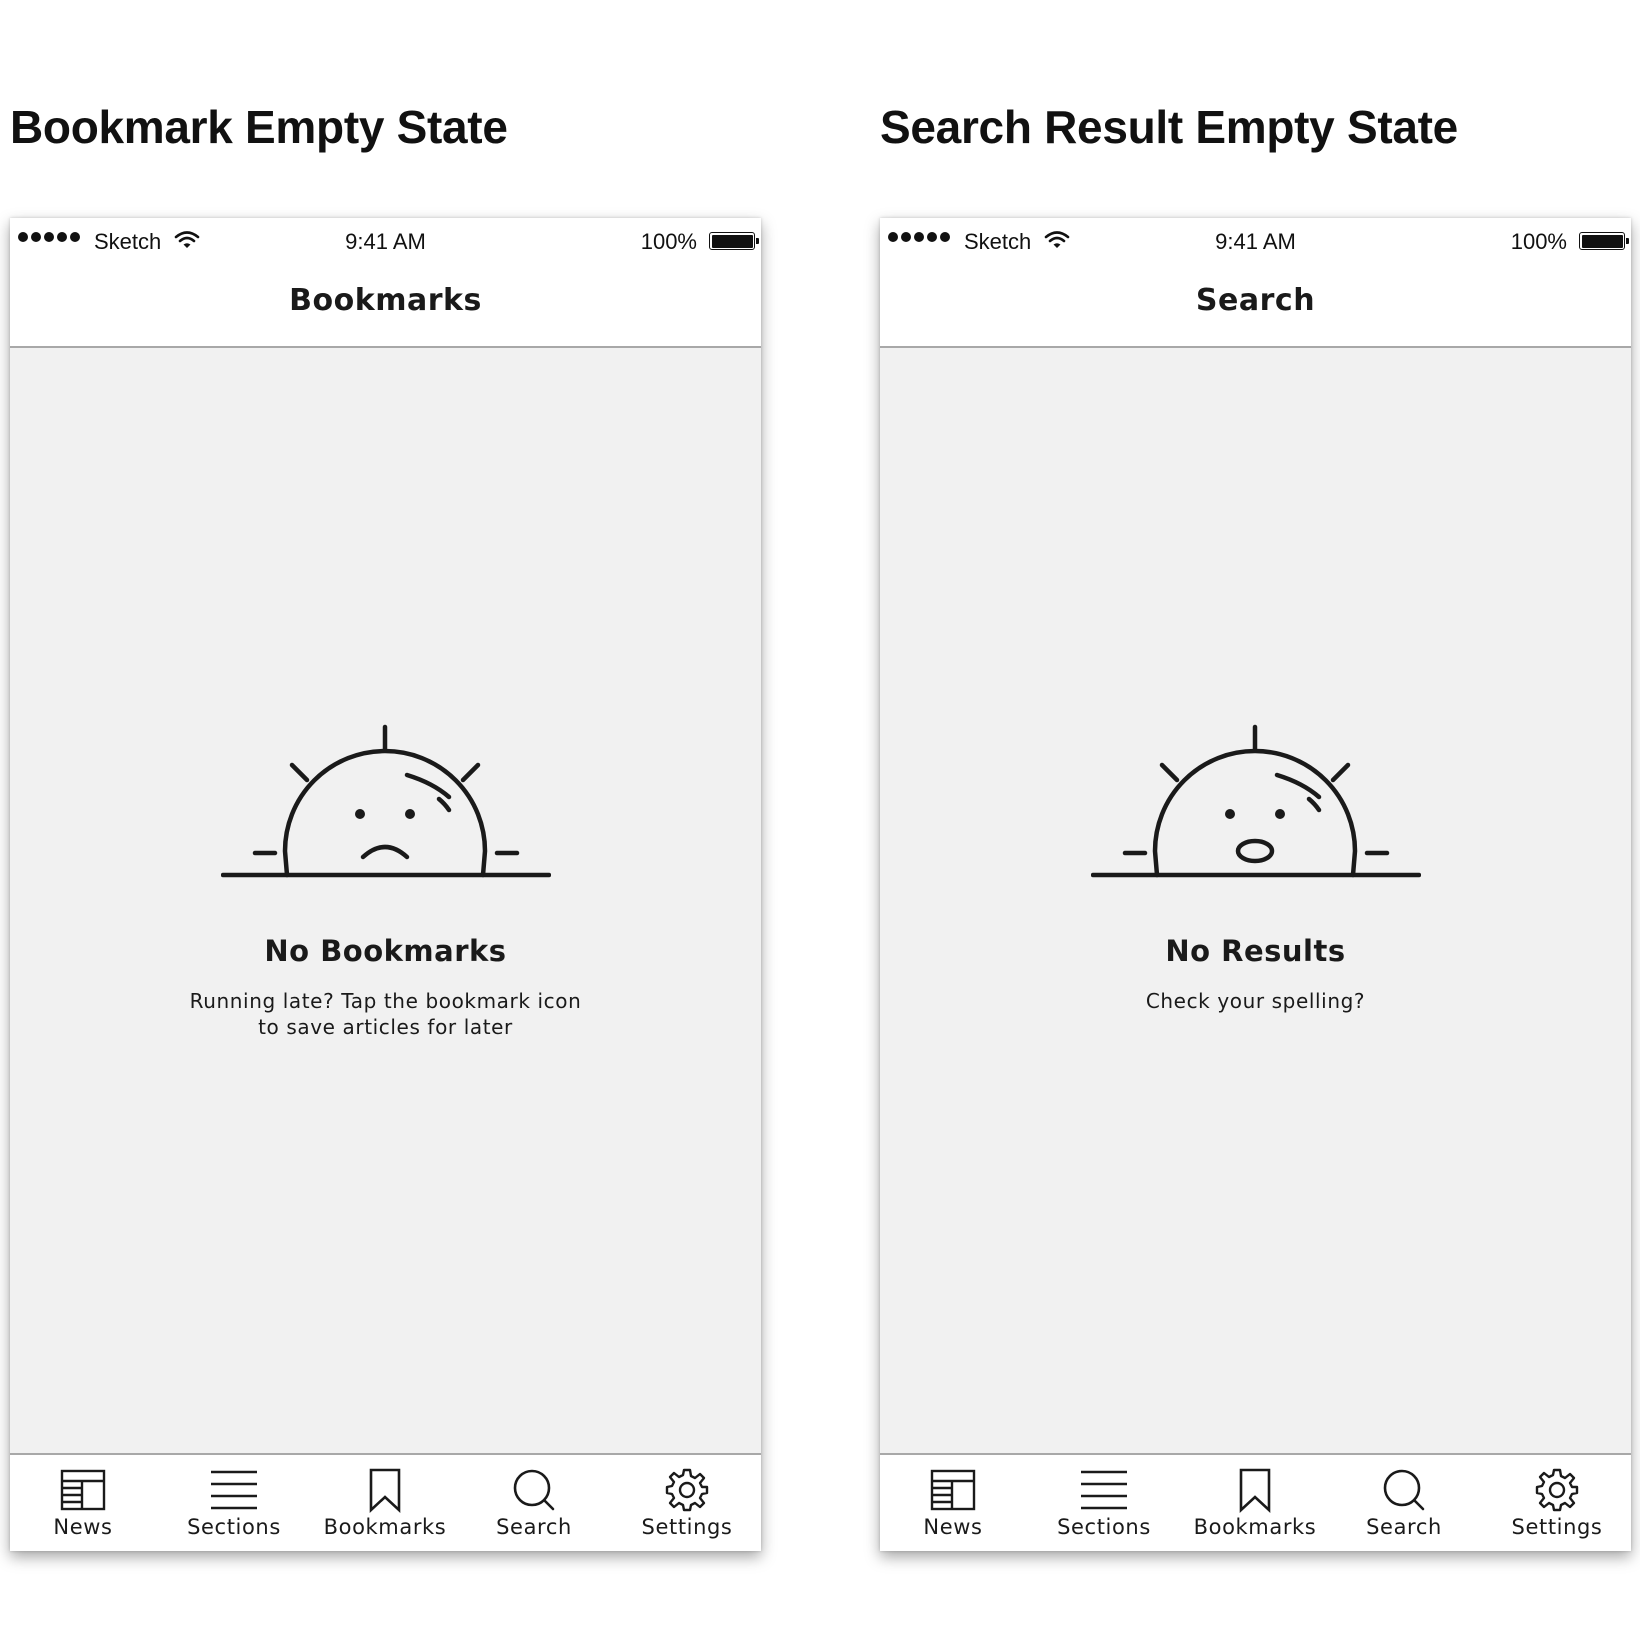 The height and width of the screenshot is (1652, 1640). I want to click on navigation-bar: Bookmarks, so click(385, 308).